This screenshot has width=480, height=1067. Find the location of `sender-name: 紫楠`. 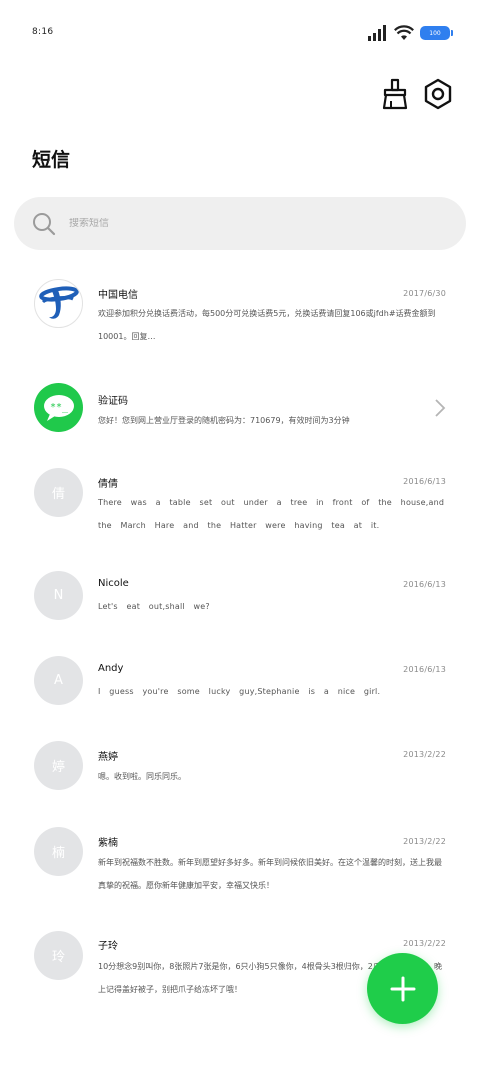

sender-name: 紫楠 is located at coordinates (108, 843).